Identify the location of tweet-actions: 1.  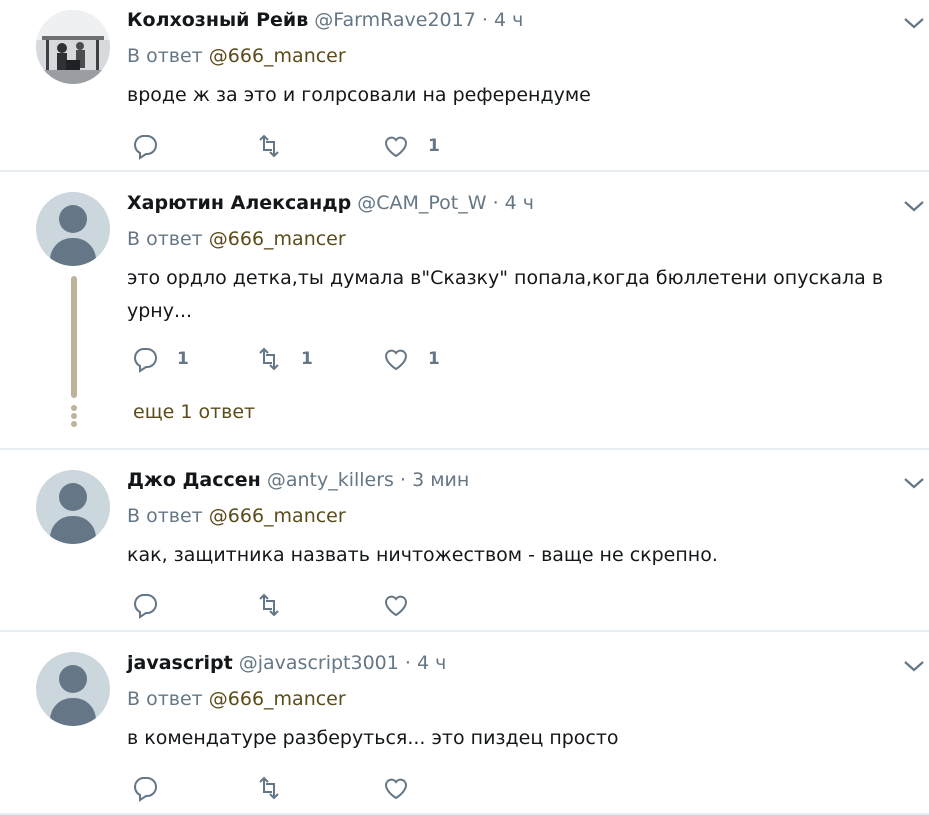
(327, 146).